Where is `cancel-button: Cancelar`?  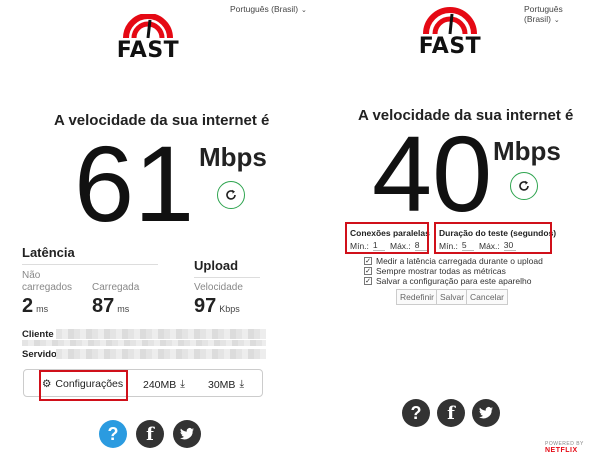 cancel-button: Cancelar is located at coordinates (487, 297).